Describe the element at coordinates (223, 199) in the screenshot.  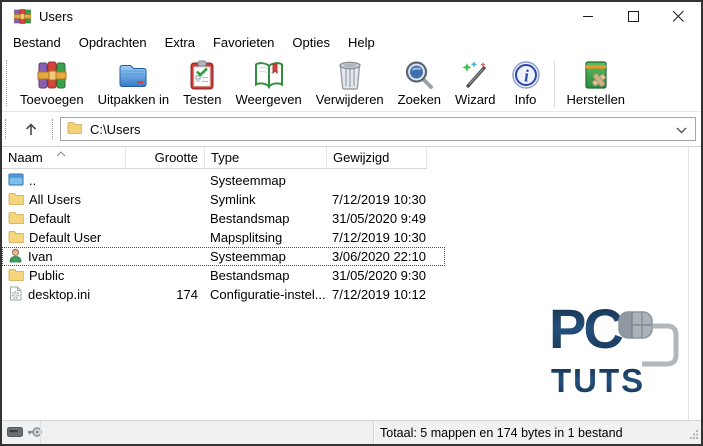
I see `table-row-all-users: All Users Symlink 7/12/2019 10:30` at that location.